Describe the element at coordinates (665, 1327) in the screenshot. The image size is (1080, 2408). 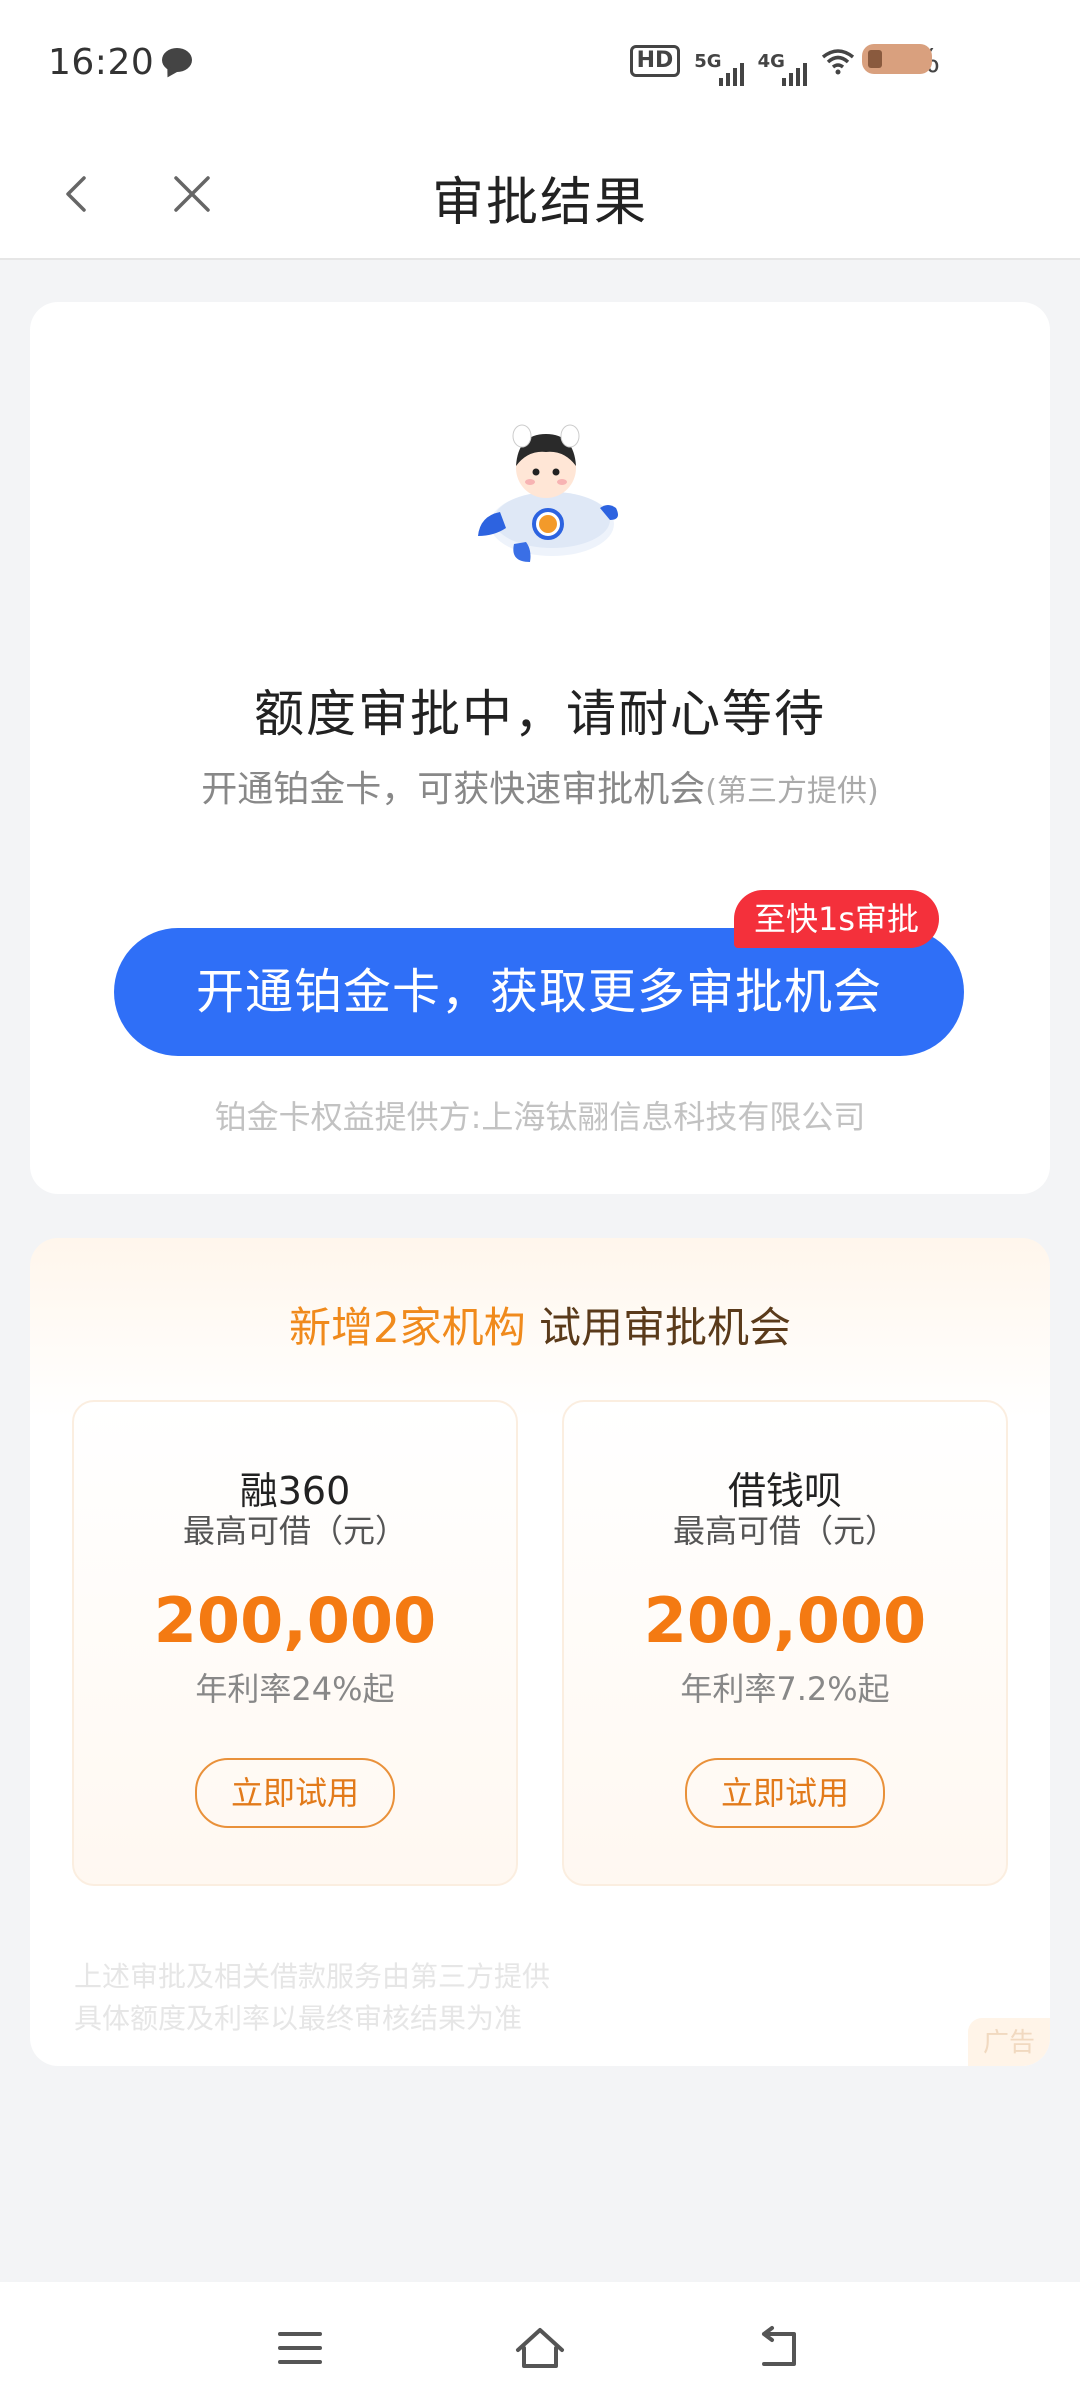
I see `promo-title-rest: 试用审批机会` at that location.